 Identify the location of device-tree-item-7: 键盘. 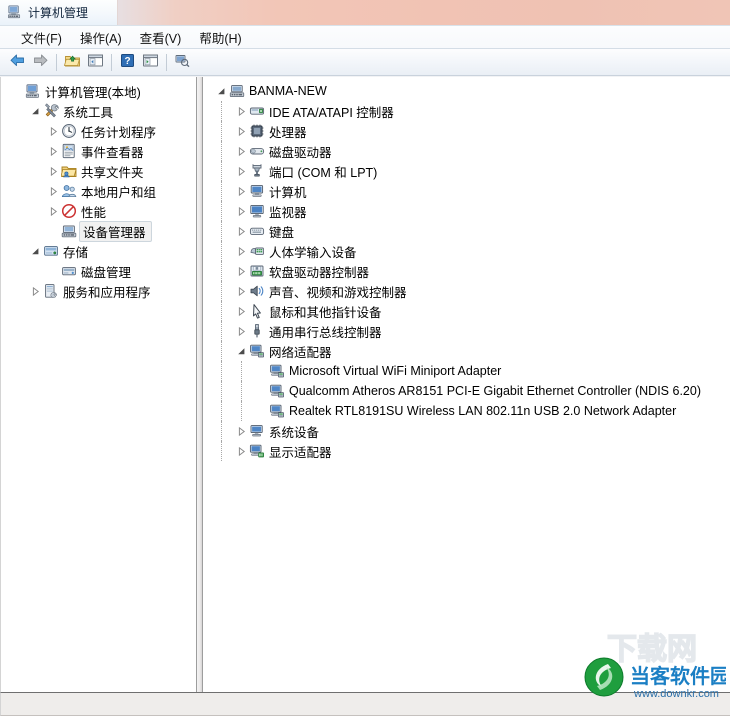
(466, 231).